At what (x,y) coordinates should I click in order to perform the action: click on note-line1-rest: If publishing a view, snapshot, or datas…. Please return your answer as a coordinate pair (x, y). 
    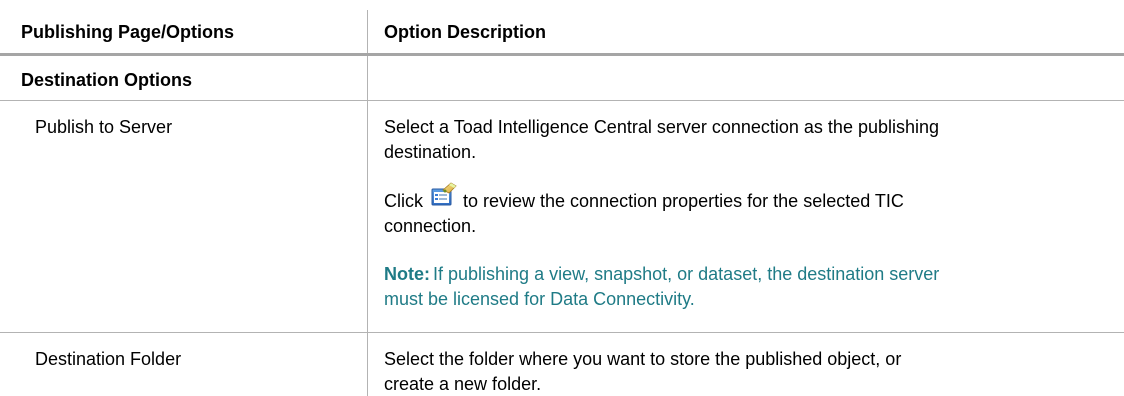
    Looking at the image, I should click on (686, 274).